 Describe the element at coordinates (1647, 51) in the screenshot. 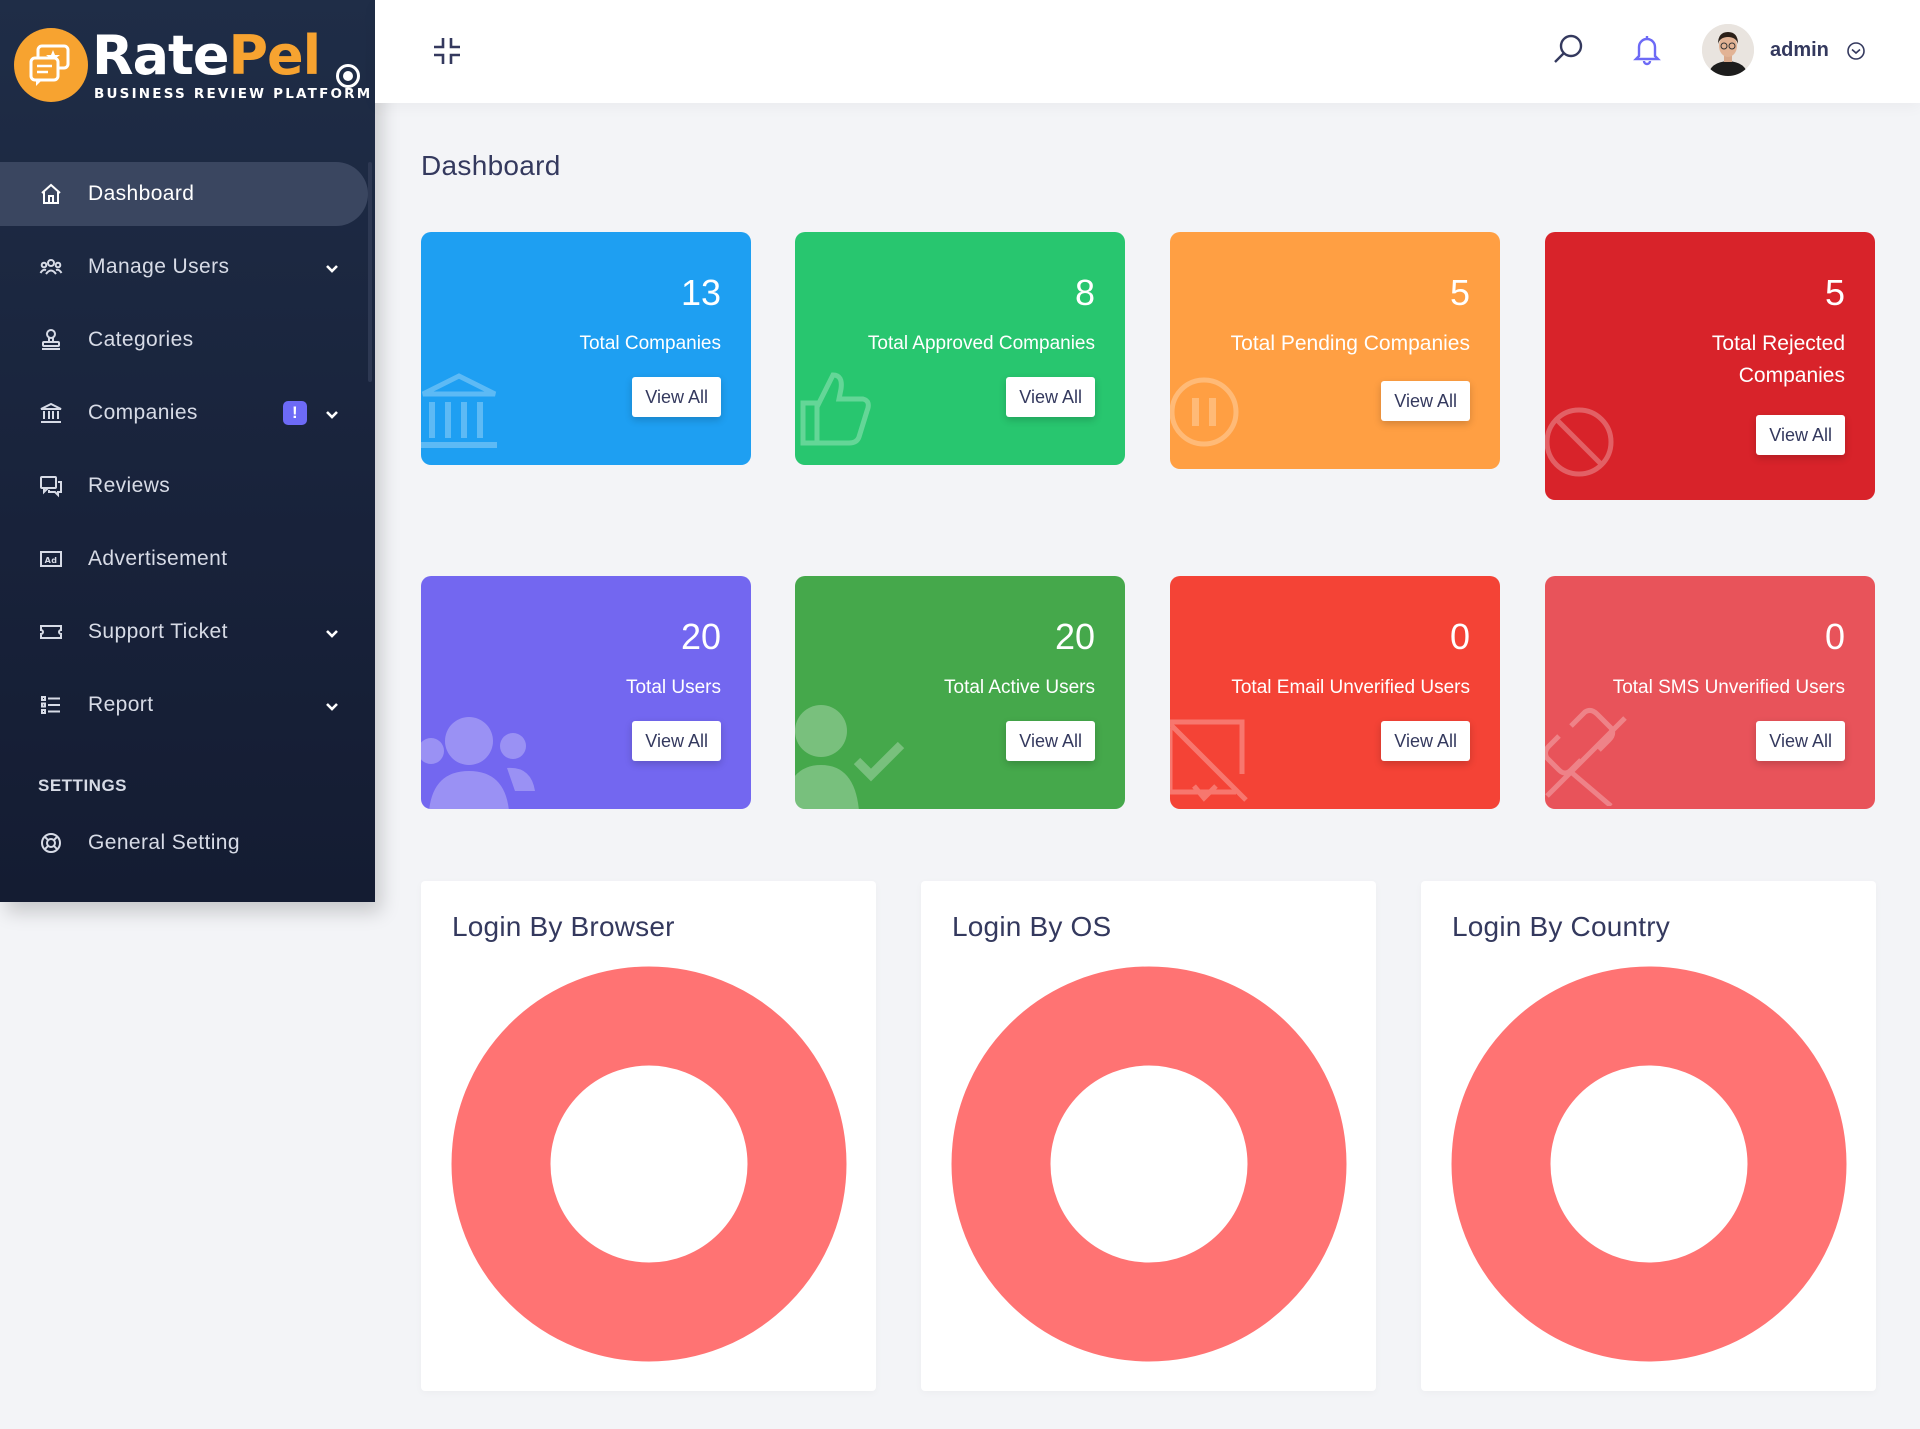

I see `bell-icon` at that location.